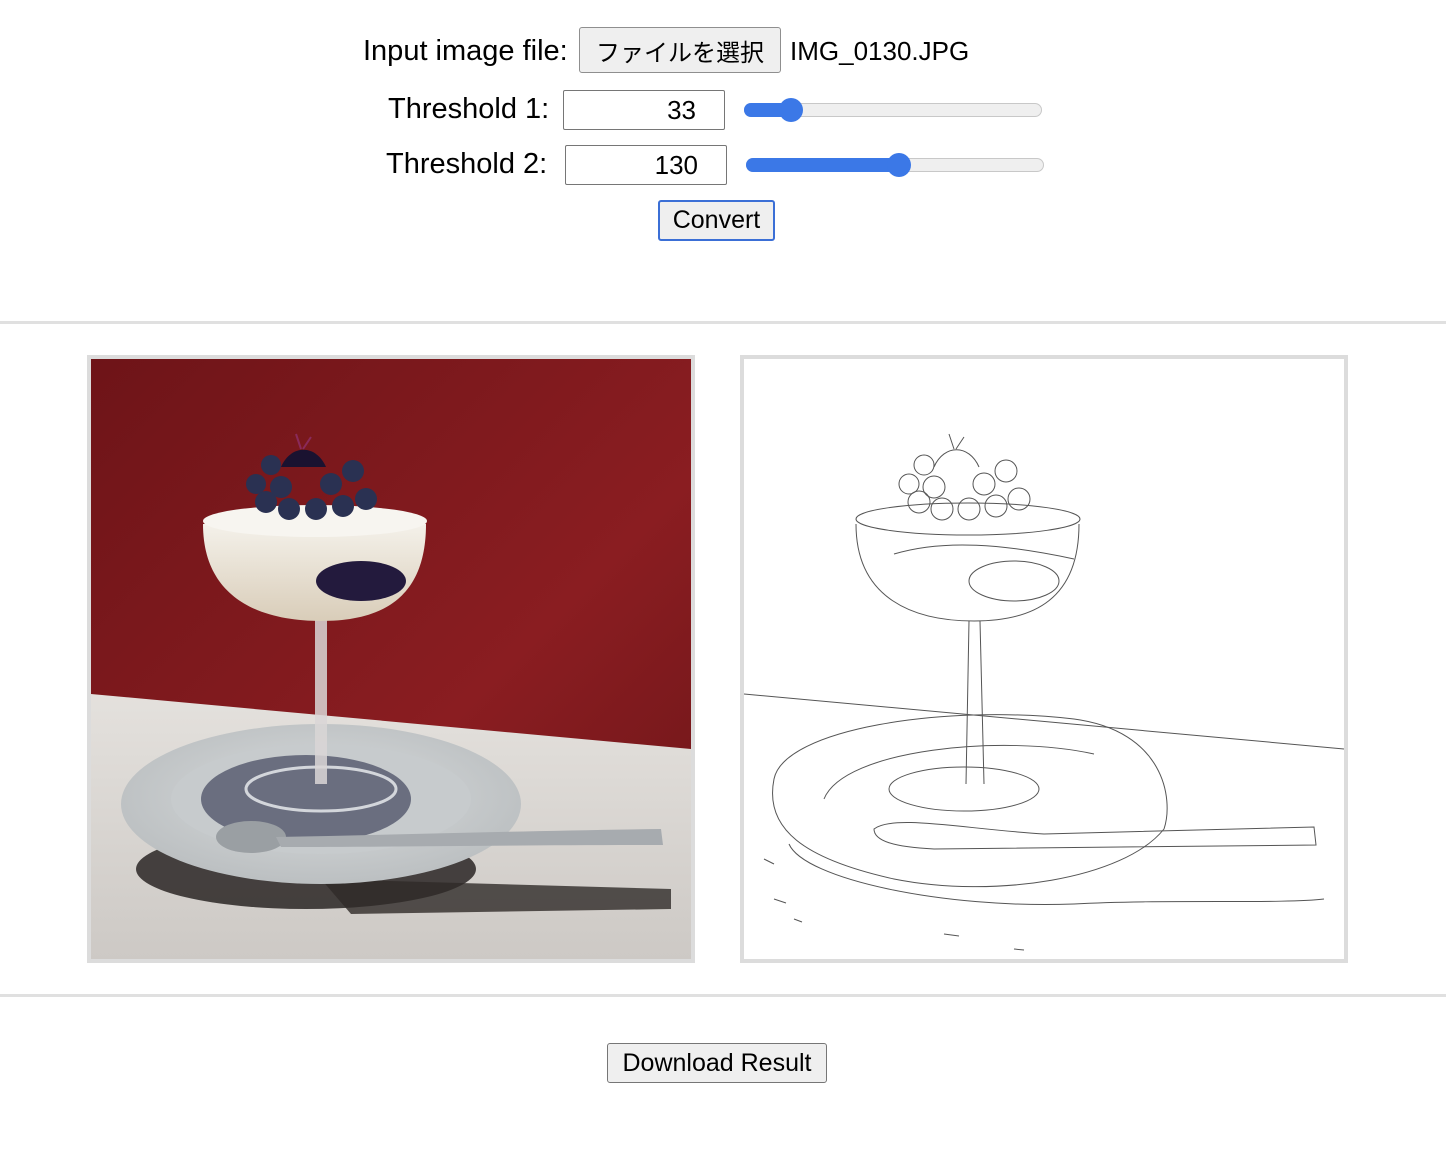 This screenshot has height=1156, width=1446. What do you see at coordinates (899, 165) in the screenshot?
I see `threshold2-slider-thumb` at bounding box center [899, 165].